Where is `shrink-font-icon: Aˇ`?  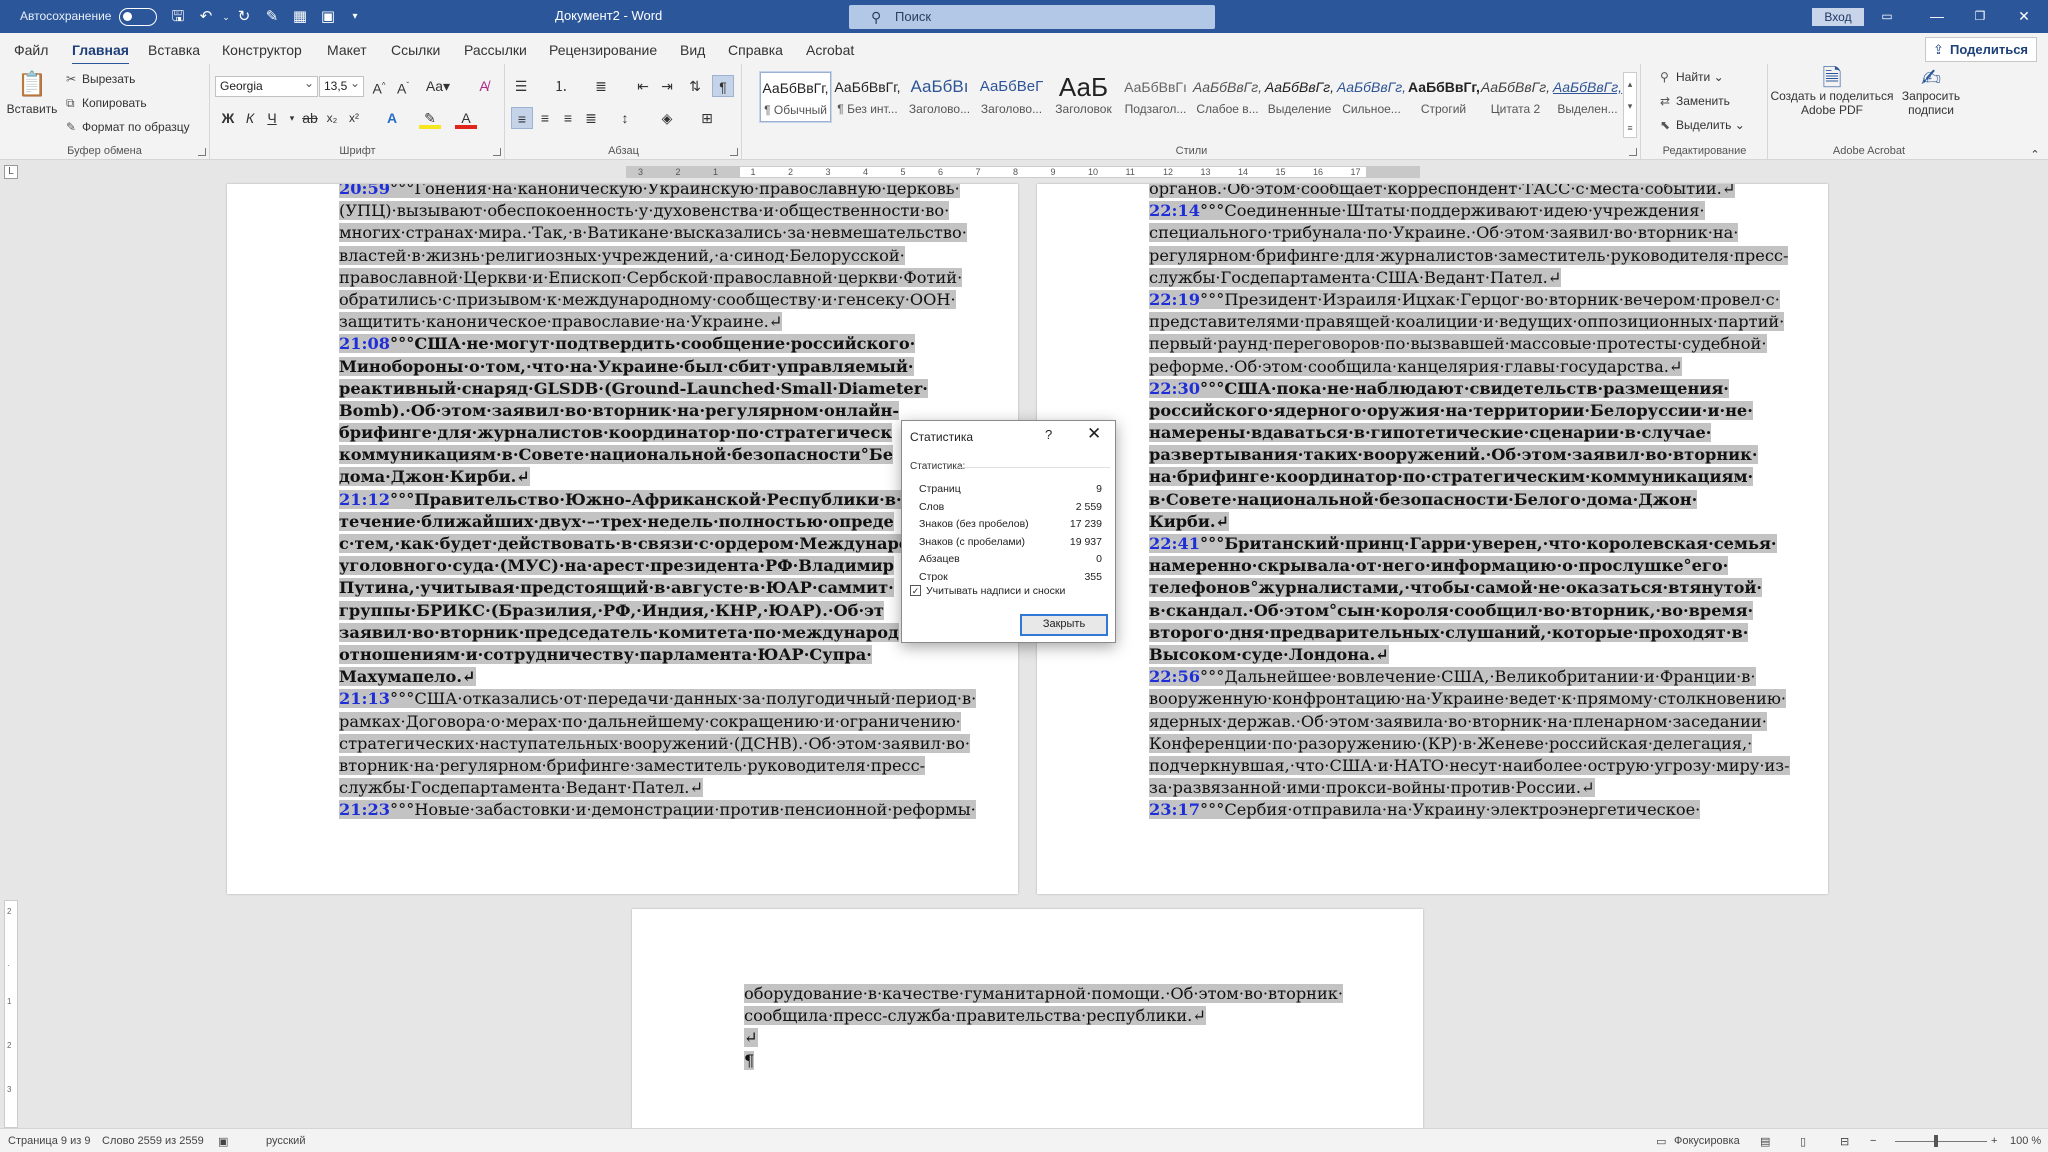
shrink-font-icon: Aˇ is located at coordinates (403, 86).